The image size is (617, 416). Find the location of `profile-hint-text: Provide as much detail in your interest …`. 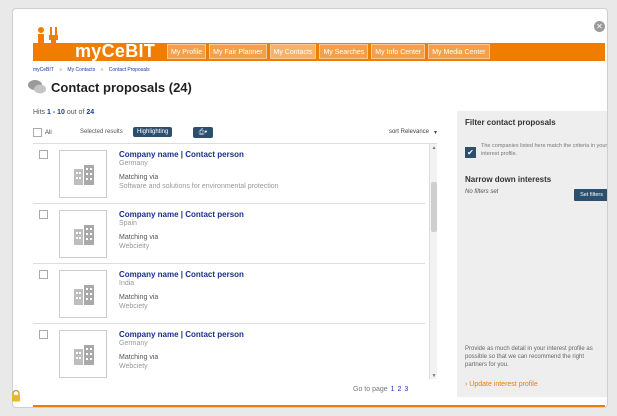

profile-hint-text: Provide as much detail in your interest … is located at coordinates (529, 357).